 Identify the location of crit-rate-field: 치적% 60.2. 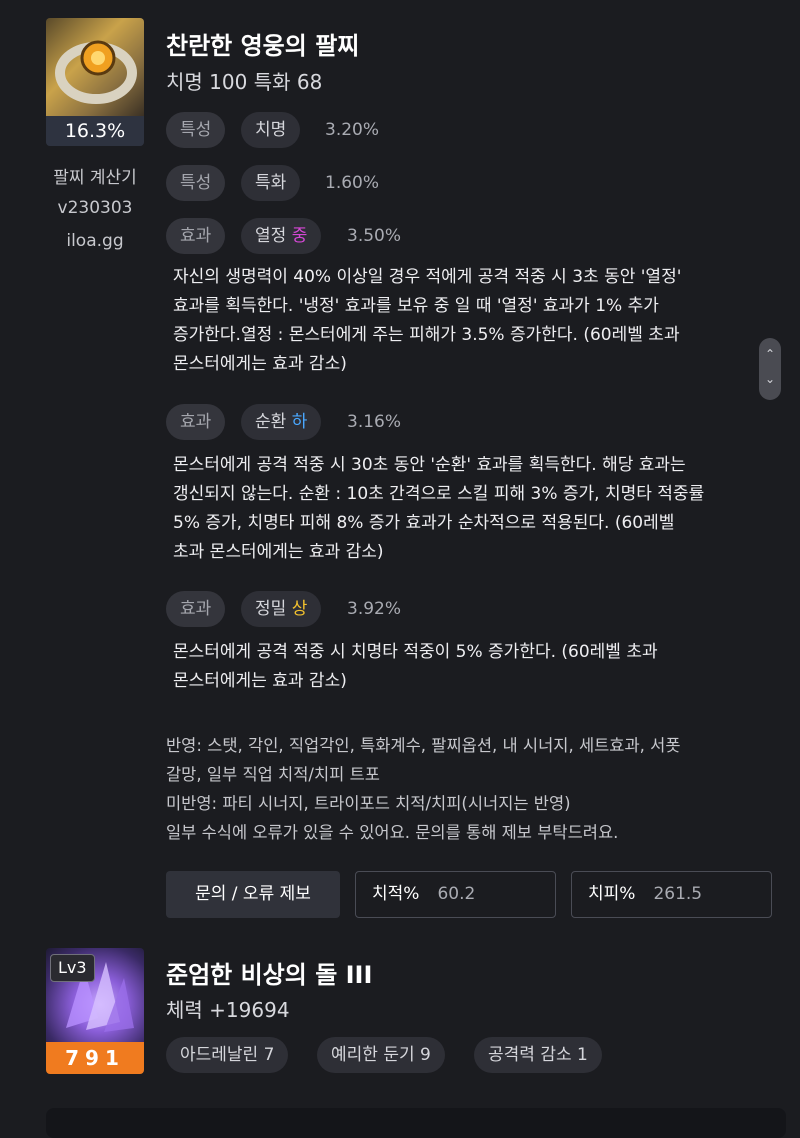
(455, 894).